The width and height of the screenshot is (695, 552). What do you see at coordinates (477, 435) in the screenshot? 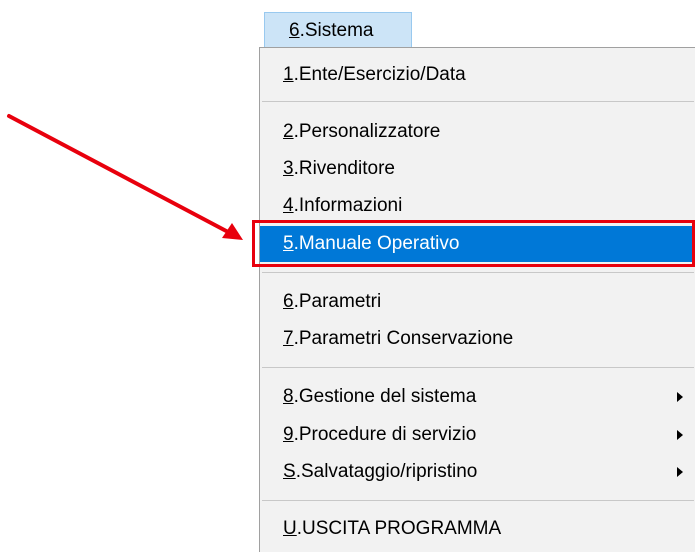
I see `menu-item-procedure-di-servizio: 9.Procedure di servizio` at bounding box center [477, 435].